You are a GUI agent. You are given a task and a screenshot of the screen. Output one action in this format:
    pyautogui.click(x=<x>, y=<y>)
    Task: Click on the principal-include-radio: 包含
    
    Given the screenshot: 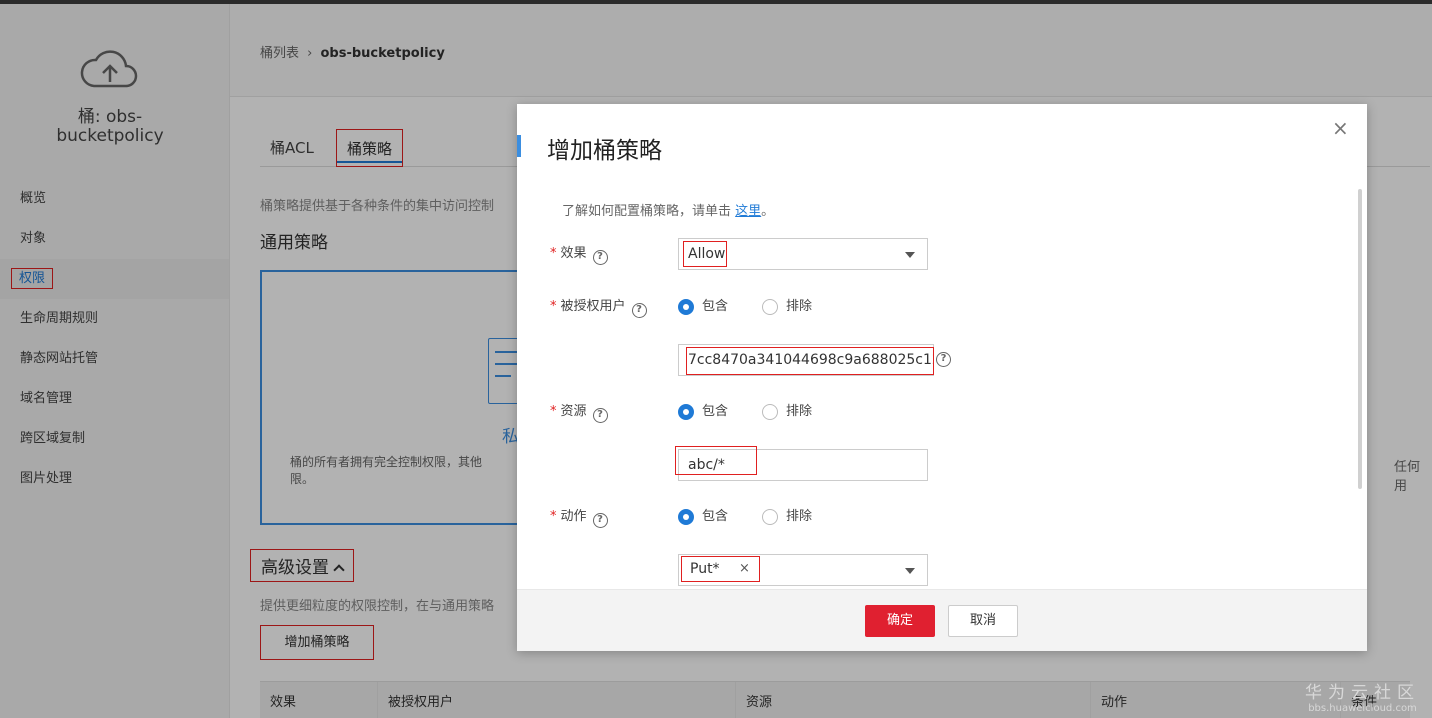 What is the action you would take?
    pyautogui.click(x=703, y=307)
    